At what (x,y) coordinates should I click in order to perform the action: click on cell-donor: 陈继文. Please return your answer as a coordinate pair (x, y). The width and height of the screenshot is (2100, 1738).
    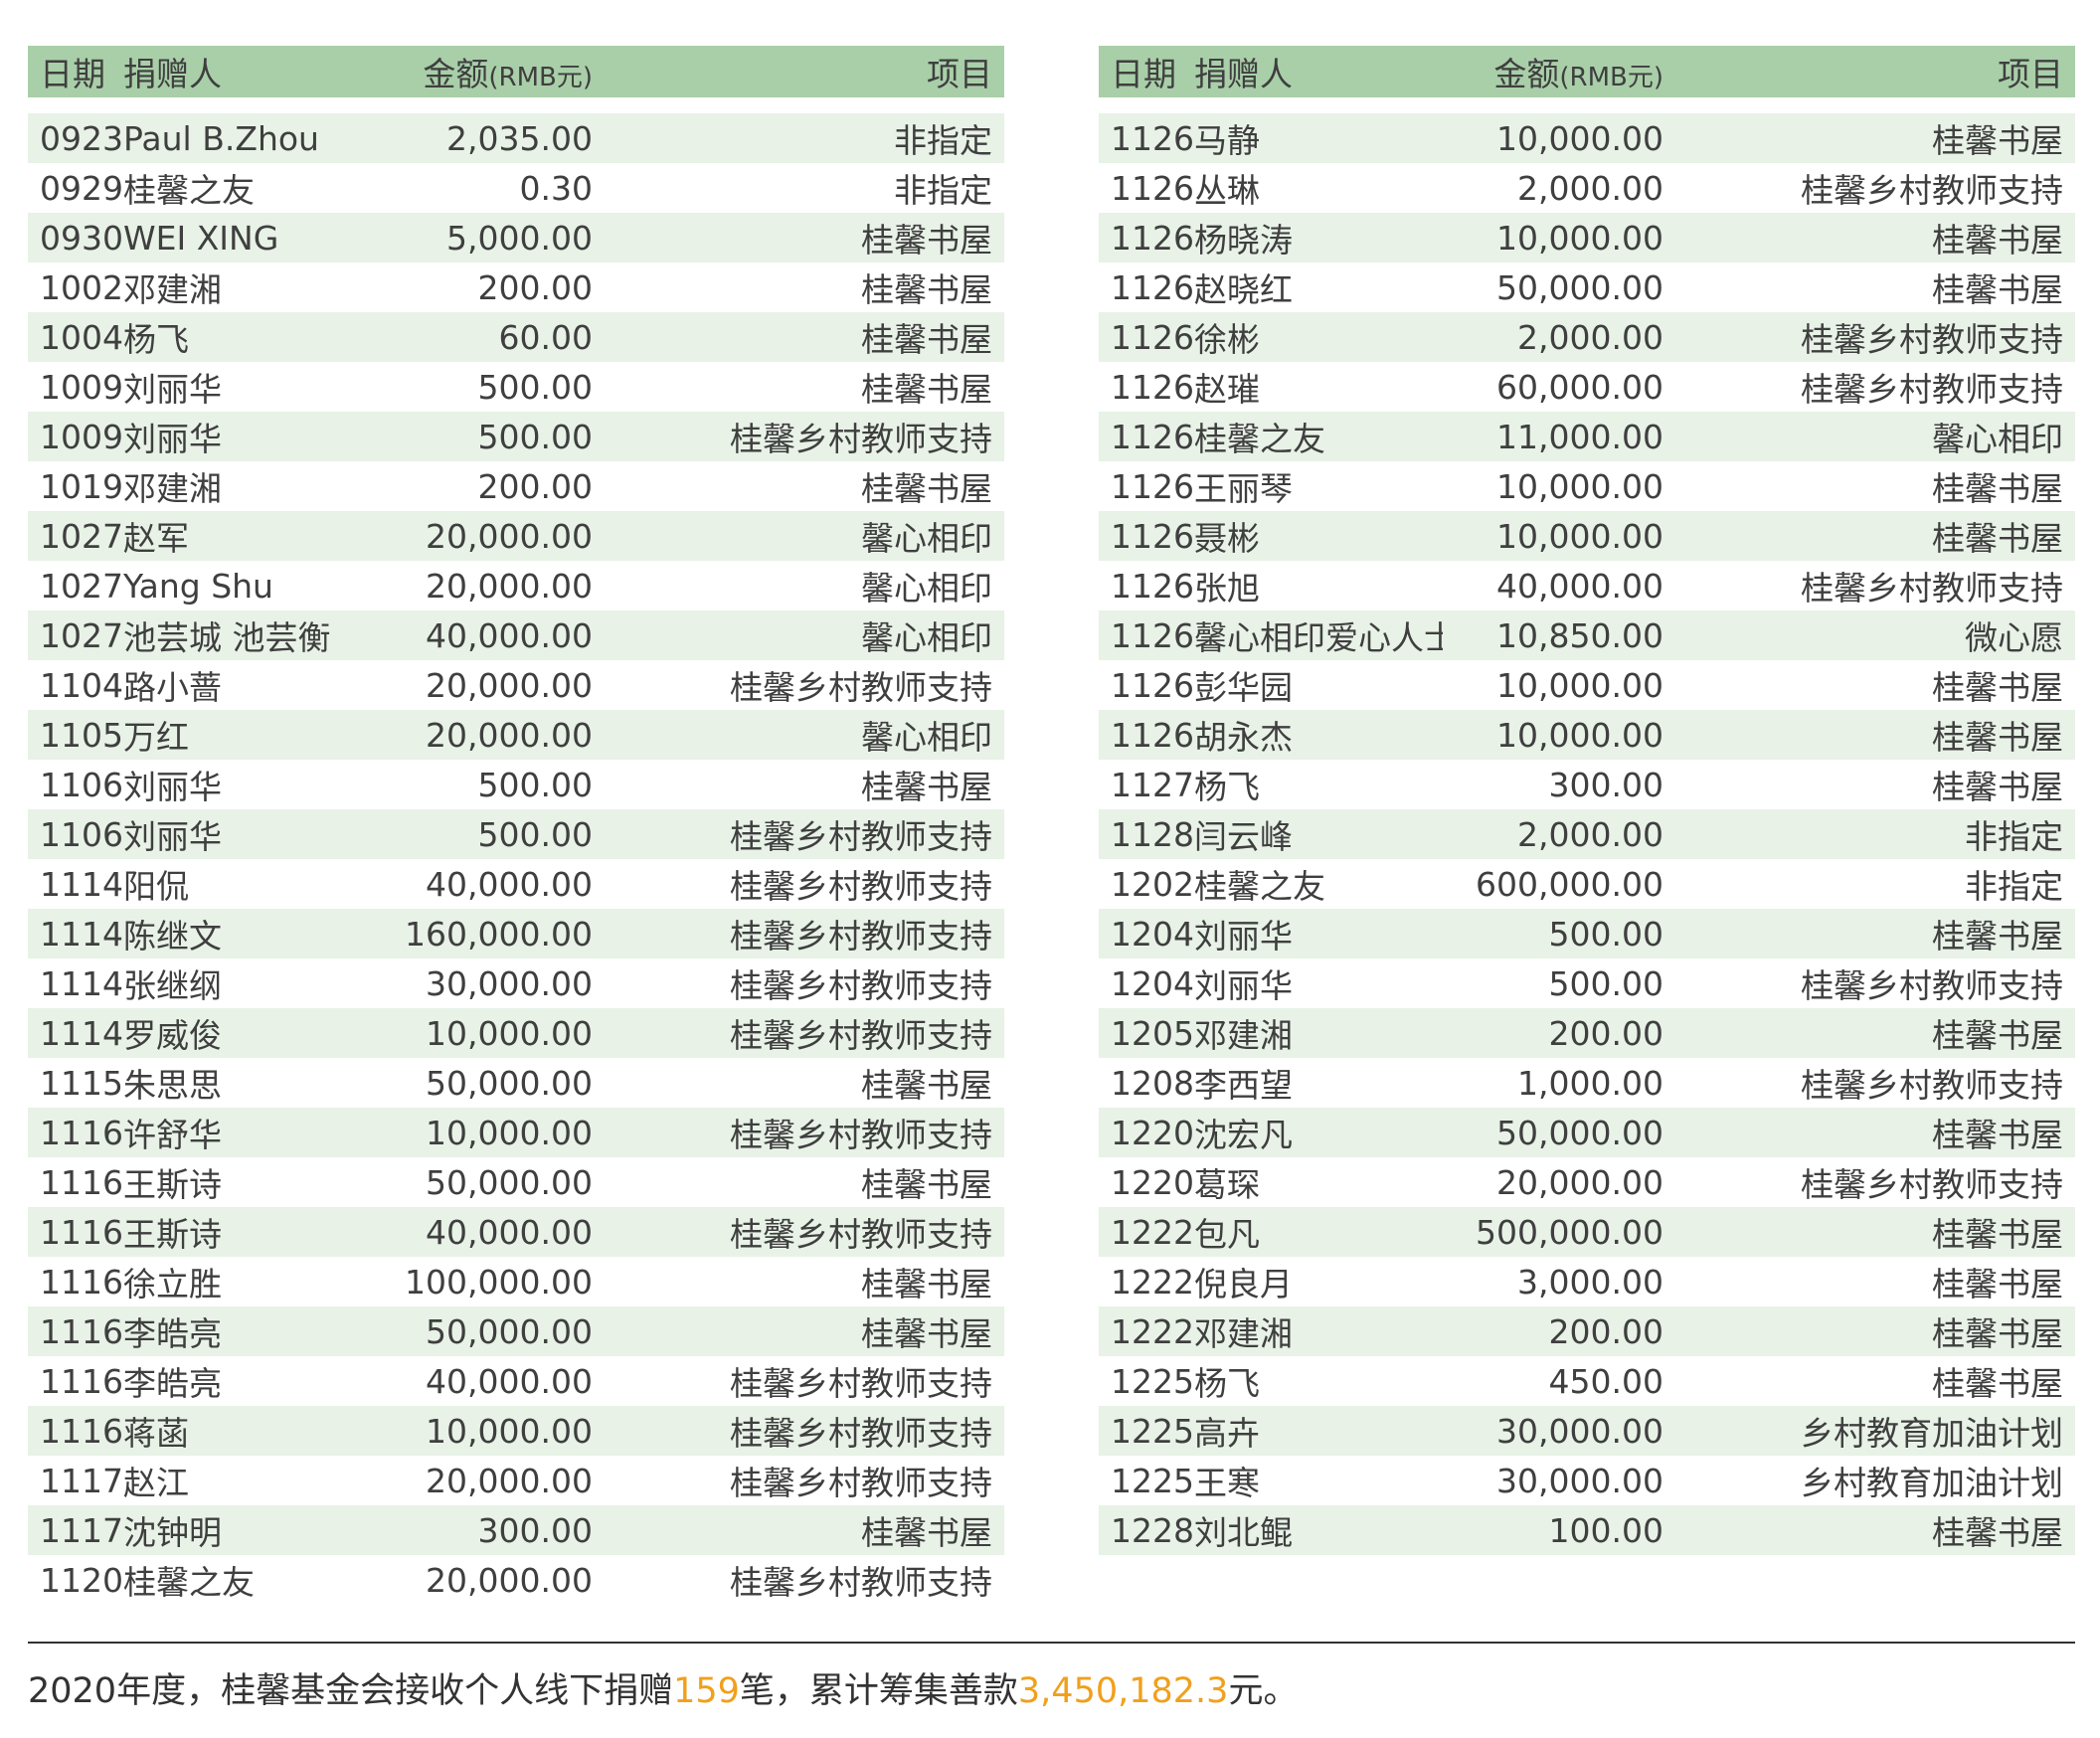
    Looking at the image, I should click on (172, 936).